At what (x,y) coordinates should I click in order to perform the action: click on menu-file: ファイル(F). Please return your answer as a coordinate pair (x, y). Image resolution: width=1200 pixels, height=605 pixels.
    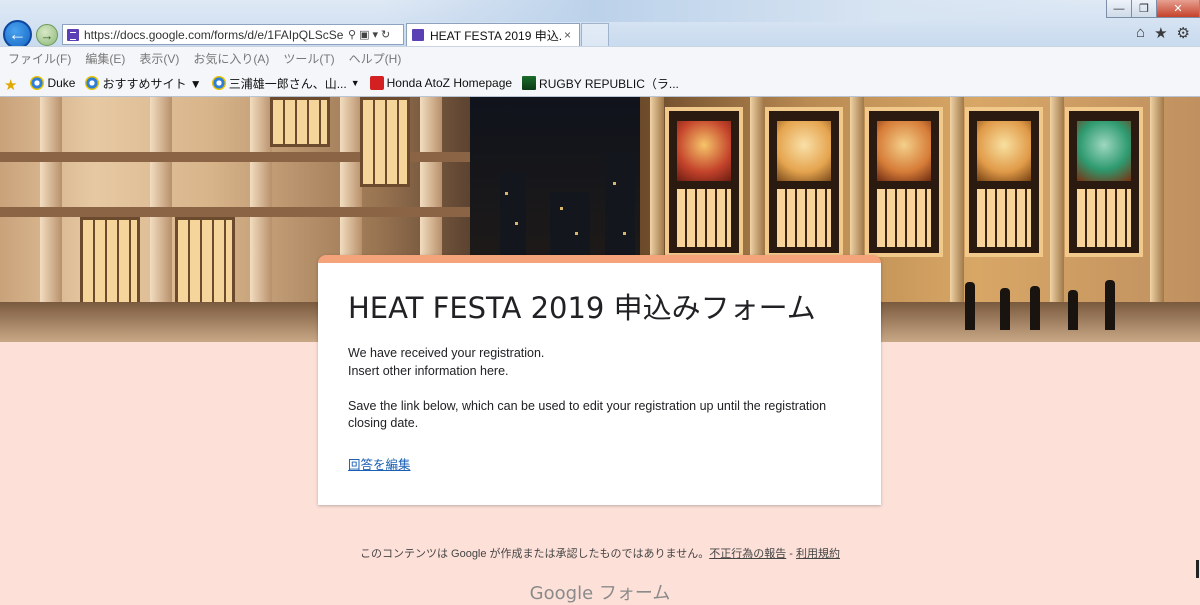
    Looking at the image, I should click on (39, 58).